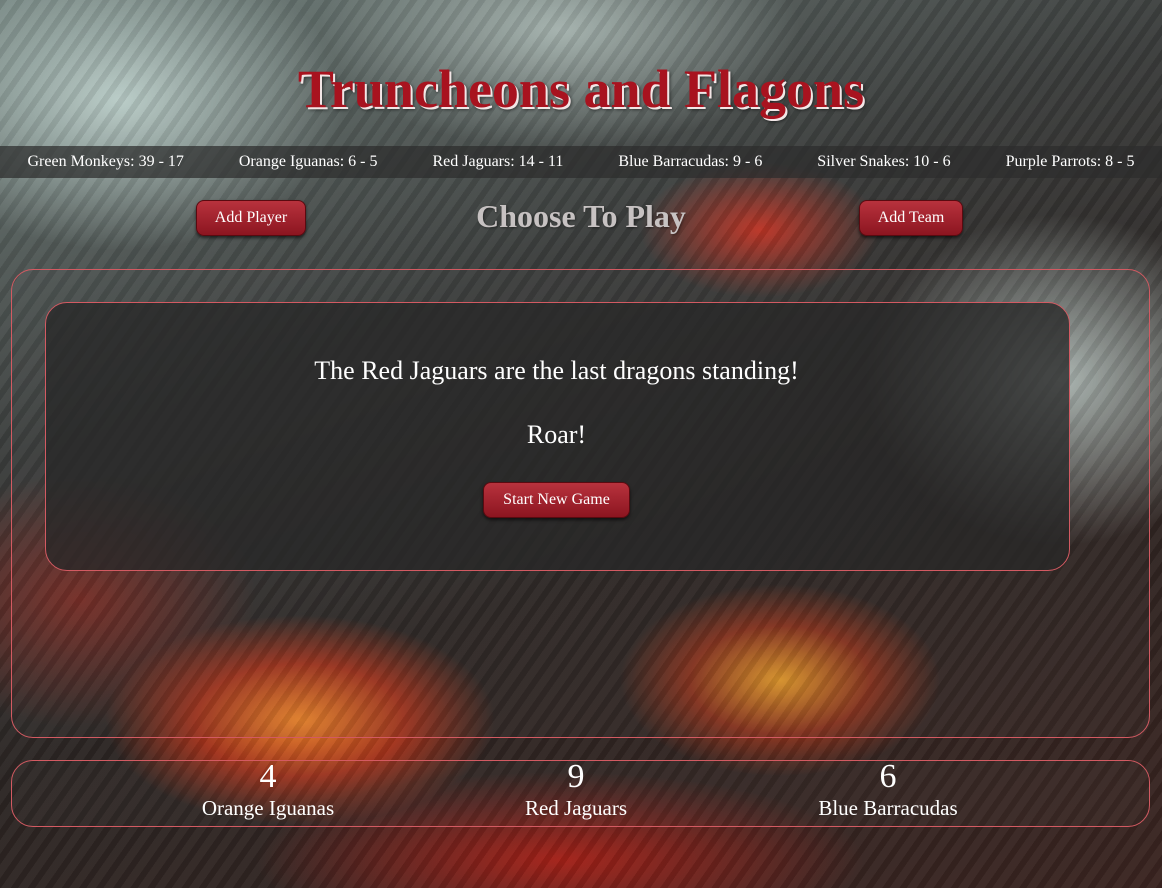 Image resolution: width=1162 pixels, height=888 pixels. I want to click on score-value: 6, so click(888, 776).